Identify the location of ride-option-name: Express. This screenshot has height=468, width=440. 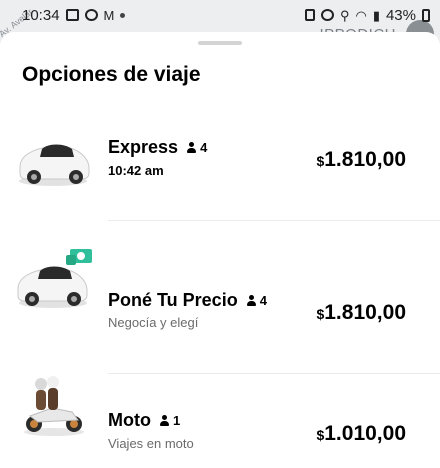
(143, 147).